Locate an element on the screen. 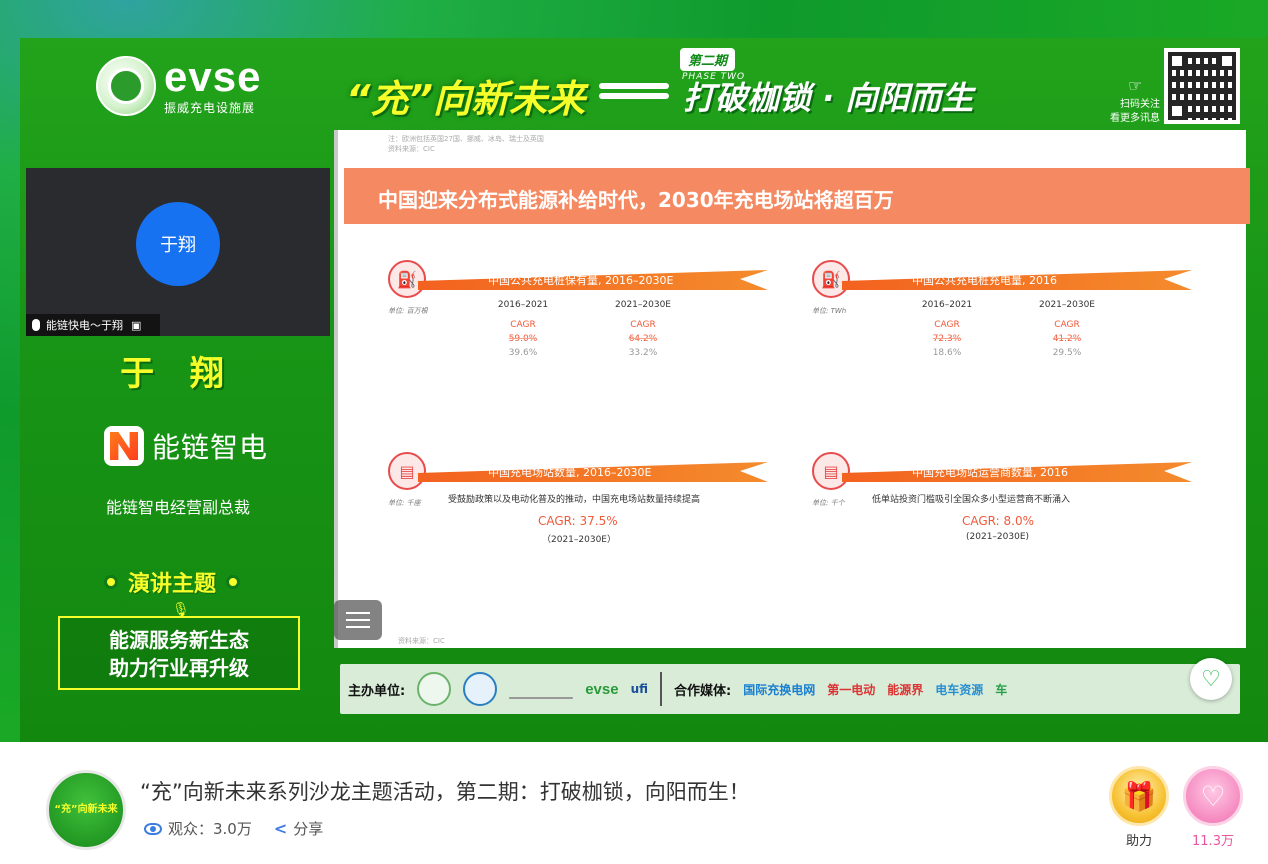 This screenshot has height=864, width=1268. channel-avatar: “充”向新未来 is located at coordinates (86, 810).